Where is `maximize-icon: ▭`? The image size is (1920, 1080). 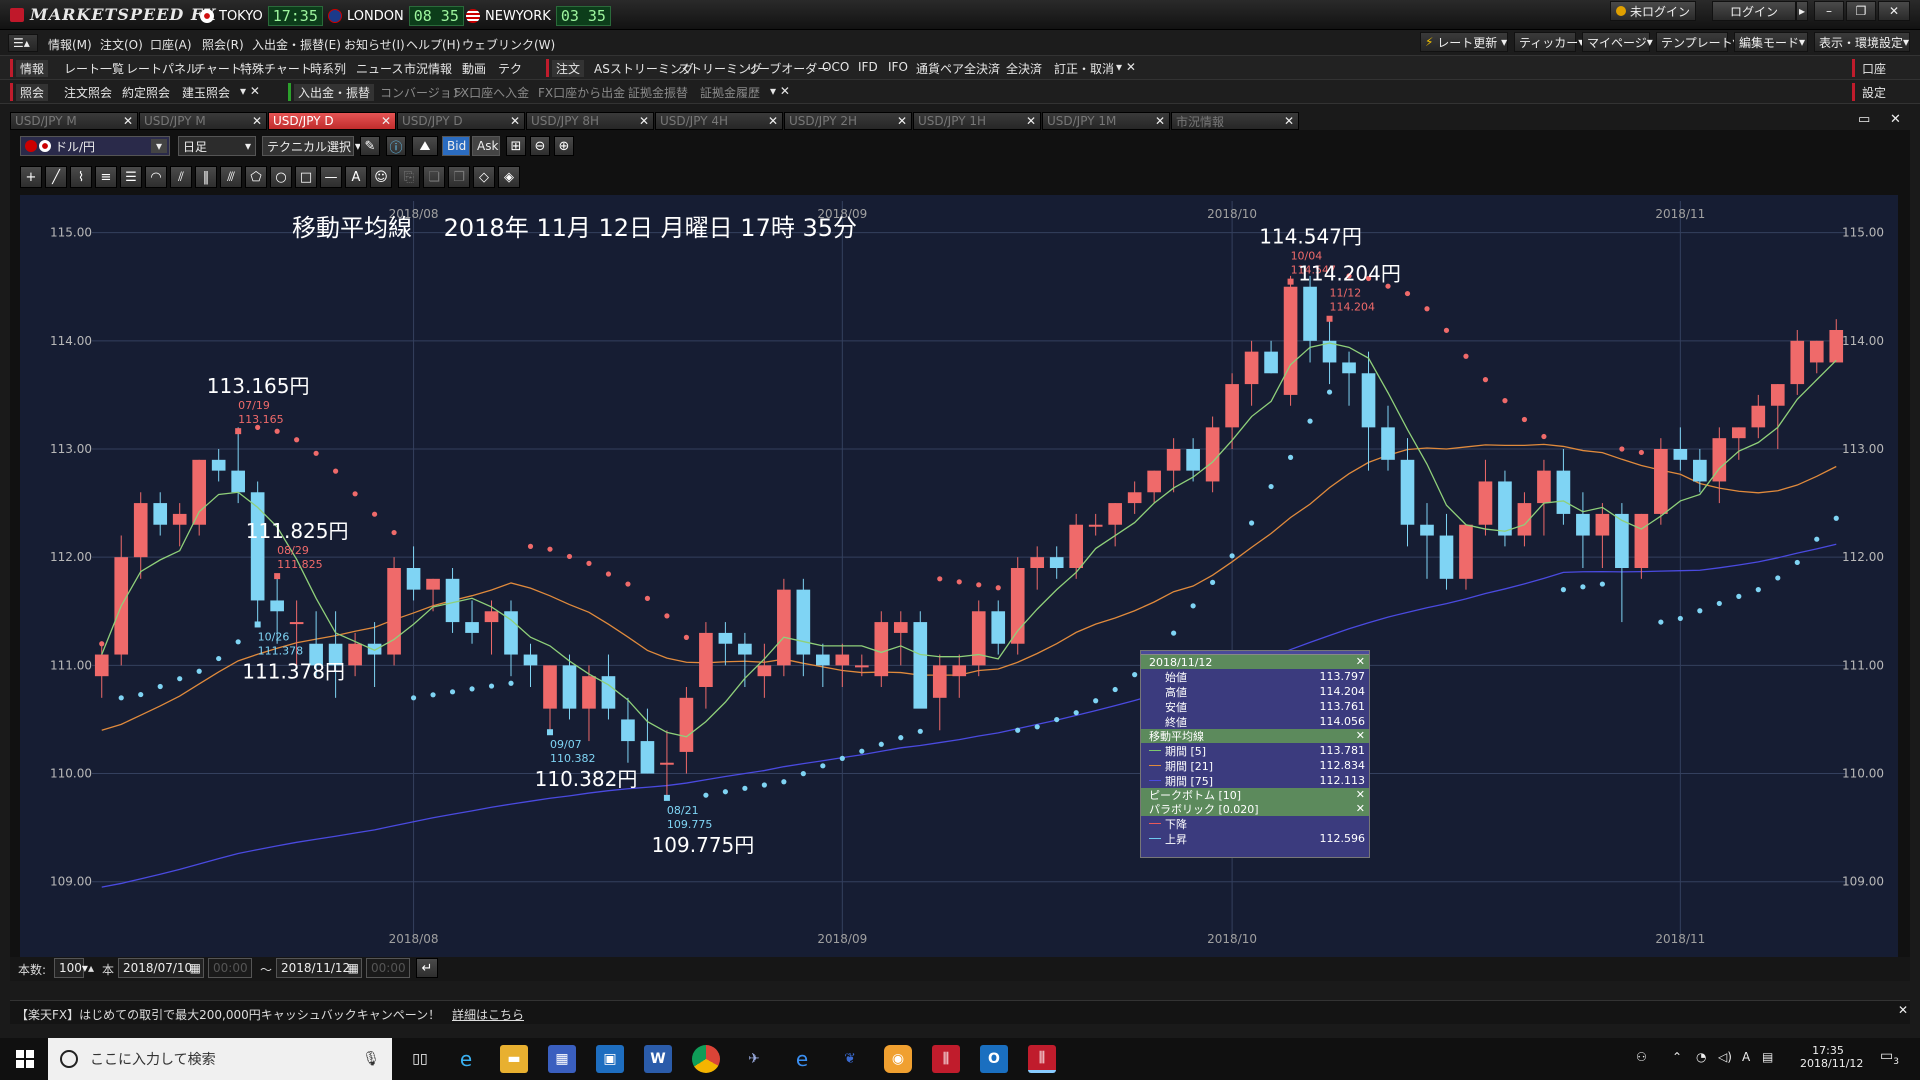 maximize-icon: ▭ is located at coordinates (1864, 119).